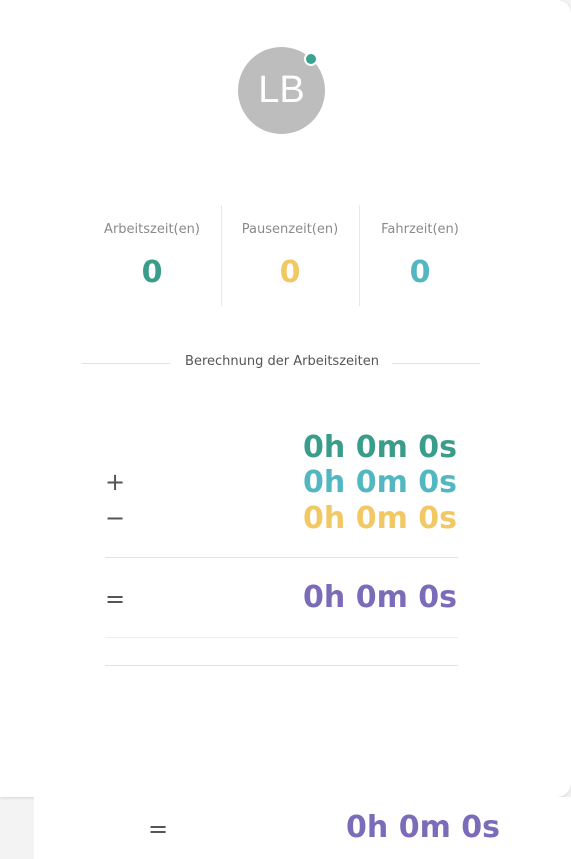 This screenshot has height=859, width=571. I want to click on minus-operator: −, so click(115, 518).